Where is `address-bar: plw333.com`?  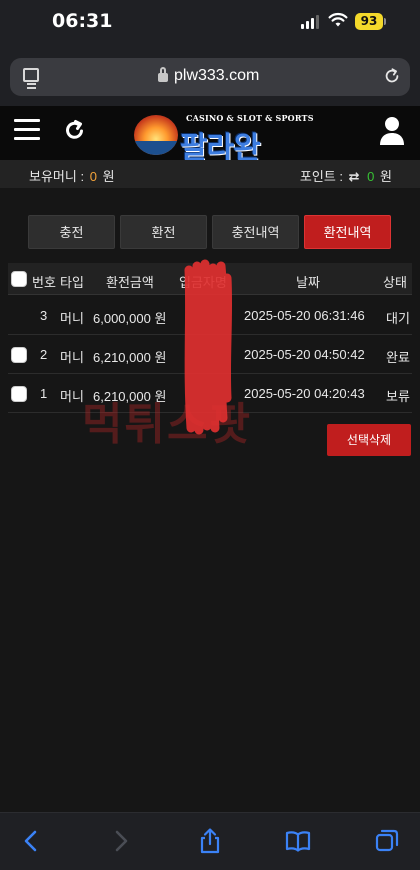 address-bar: plw333.com is located at coordinates (210, 77).